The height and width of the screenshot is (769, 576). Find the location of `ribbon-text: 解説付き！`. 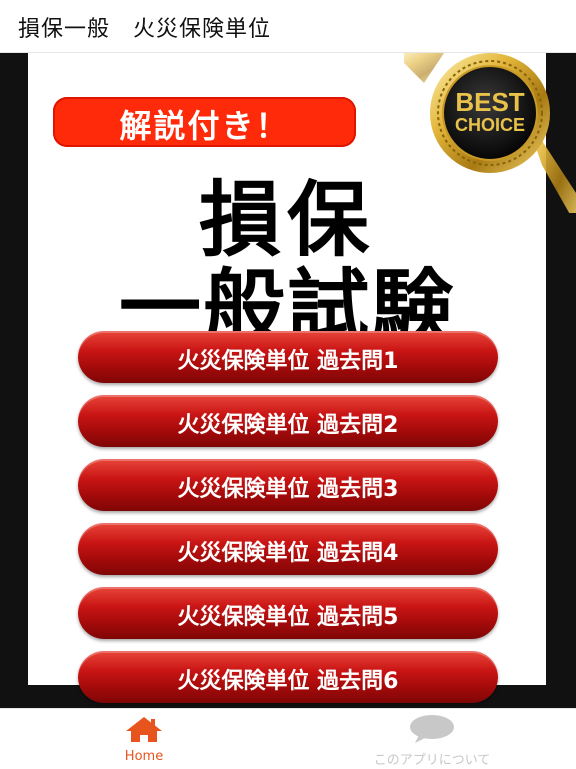

ribbon-text: 解説付き！ is located at coordinates (204, 126).